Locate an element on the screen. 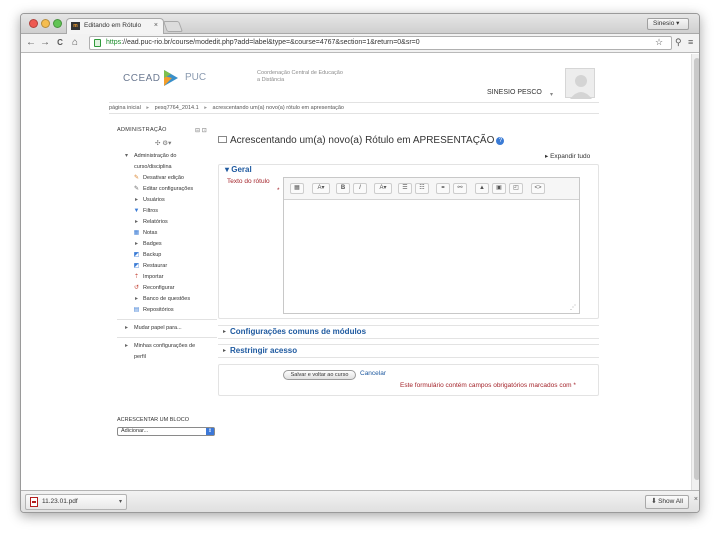  user-silhouette-icon is located at coordinates (581, 87).